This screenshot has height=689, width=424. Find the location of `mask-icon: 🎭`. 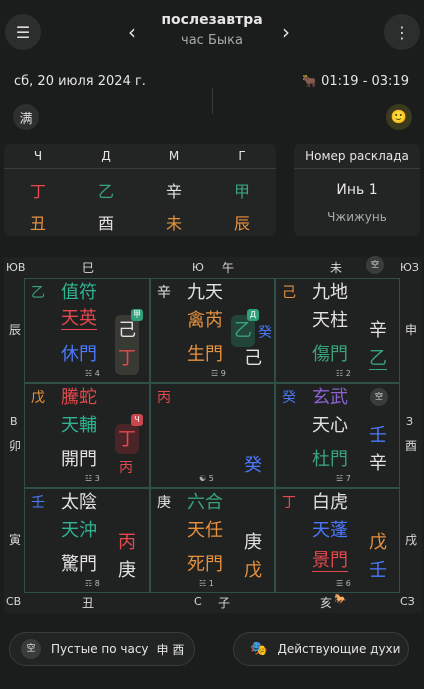

mask-icon: 🎭 is located at coordinates (259, 649).